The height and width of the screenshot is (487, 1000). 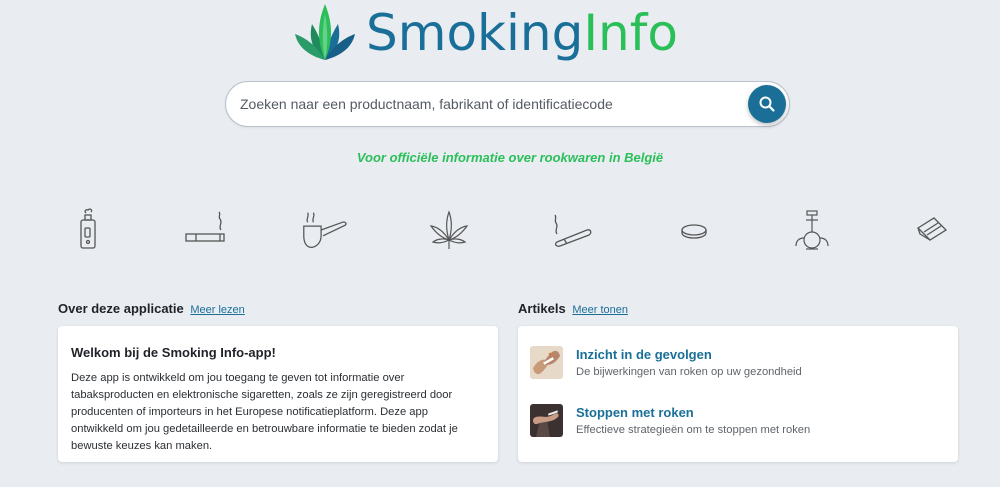 I want to click on about-section-header: Over deze applicatie Meer lezen, so click(x=151, y=308).